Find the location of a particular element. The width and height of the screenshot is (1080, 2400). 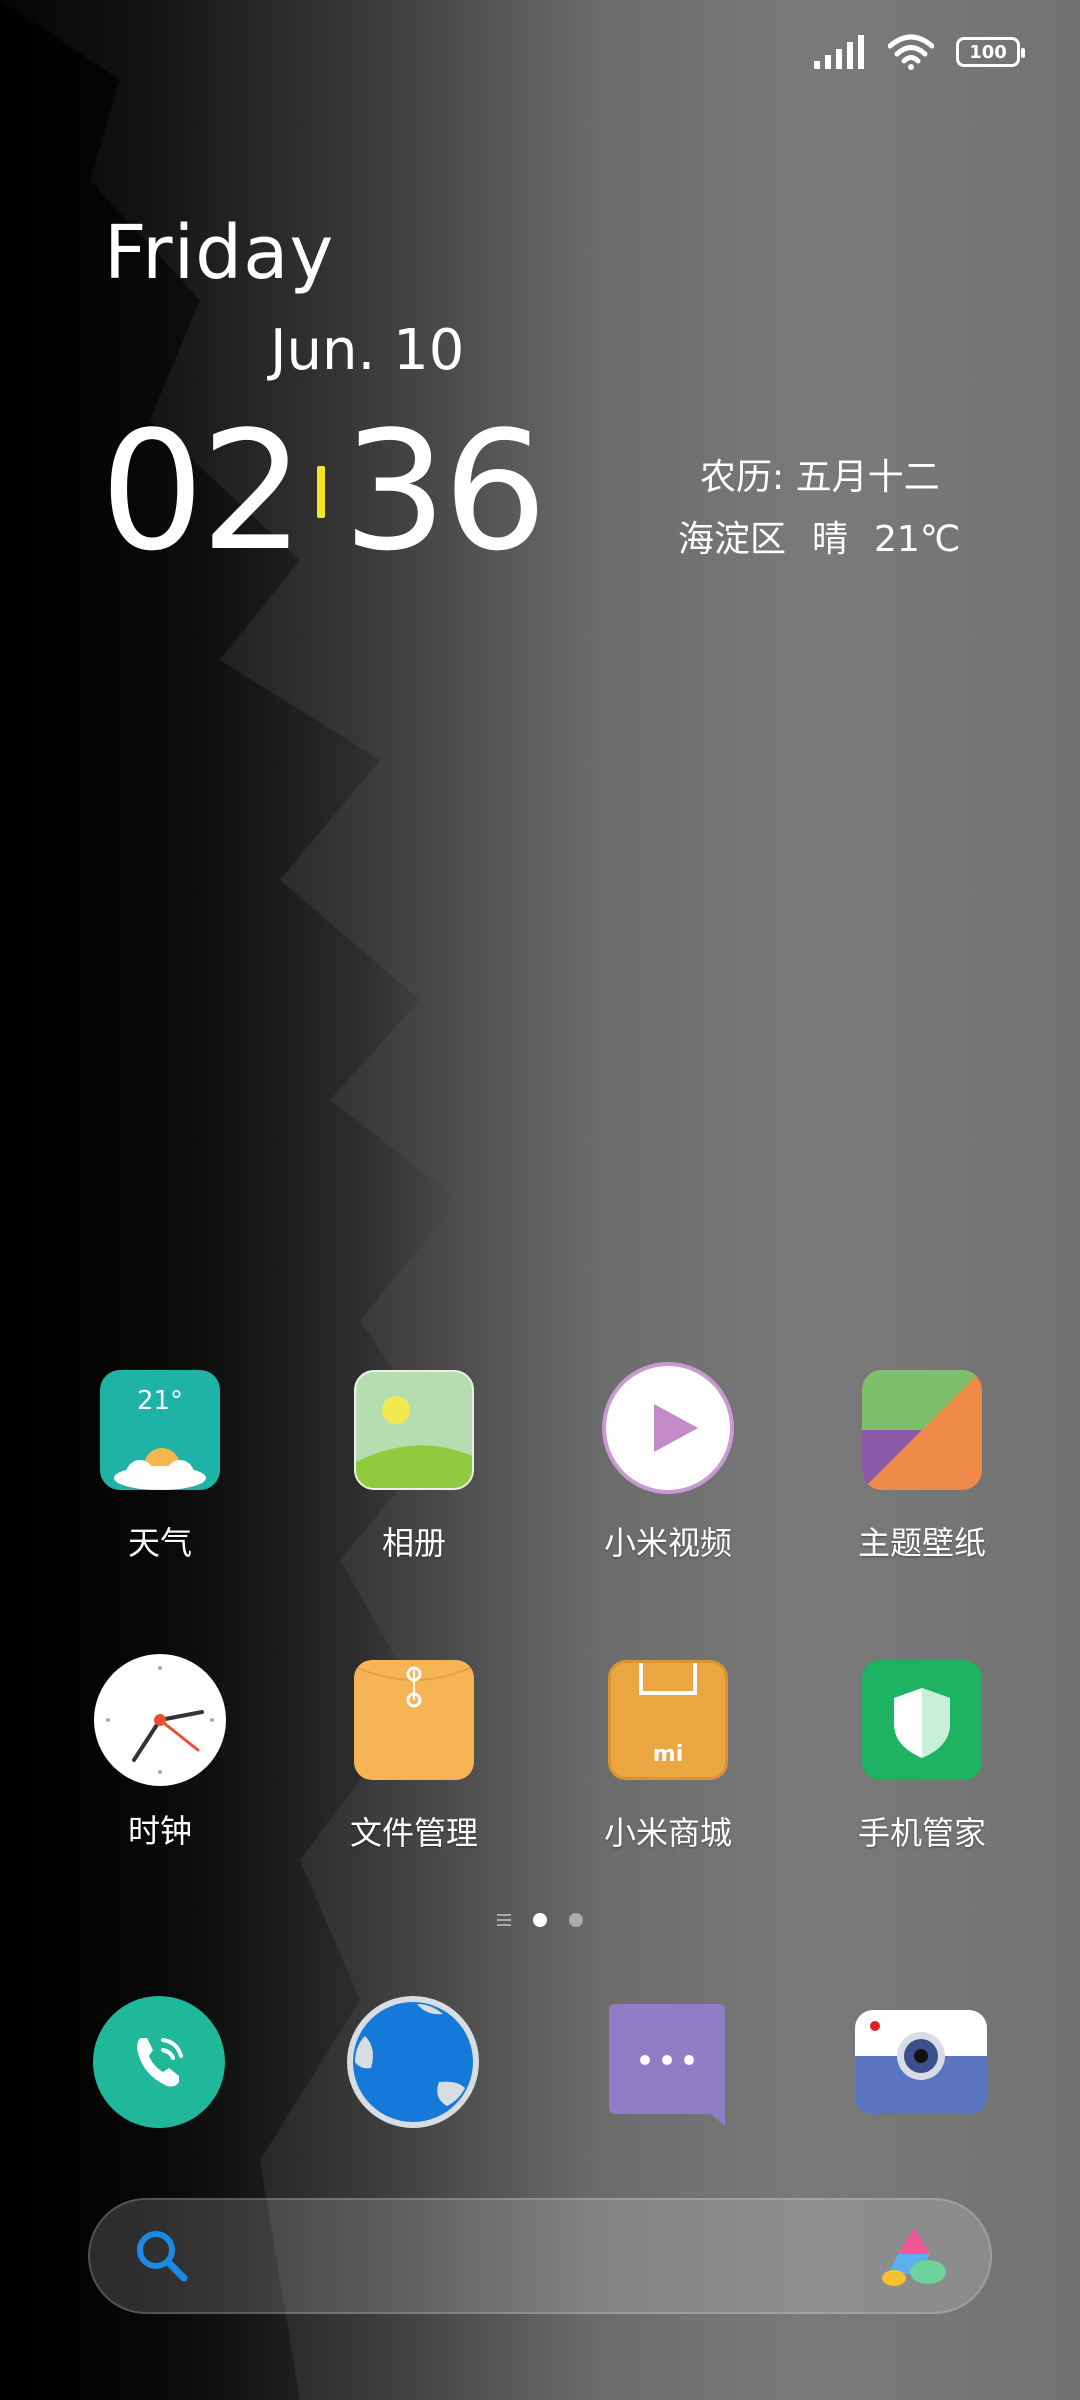

battery-level: 100 is located at coordinates (988, 52).